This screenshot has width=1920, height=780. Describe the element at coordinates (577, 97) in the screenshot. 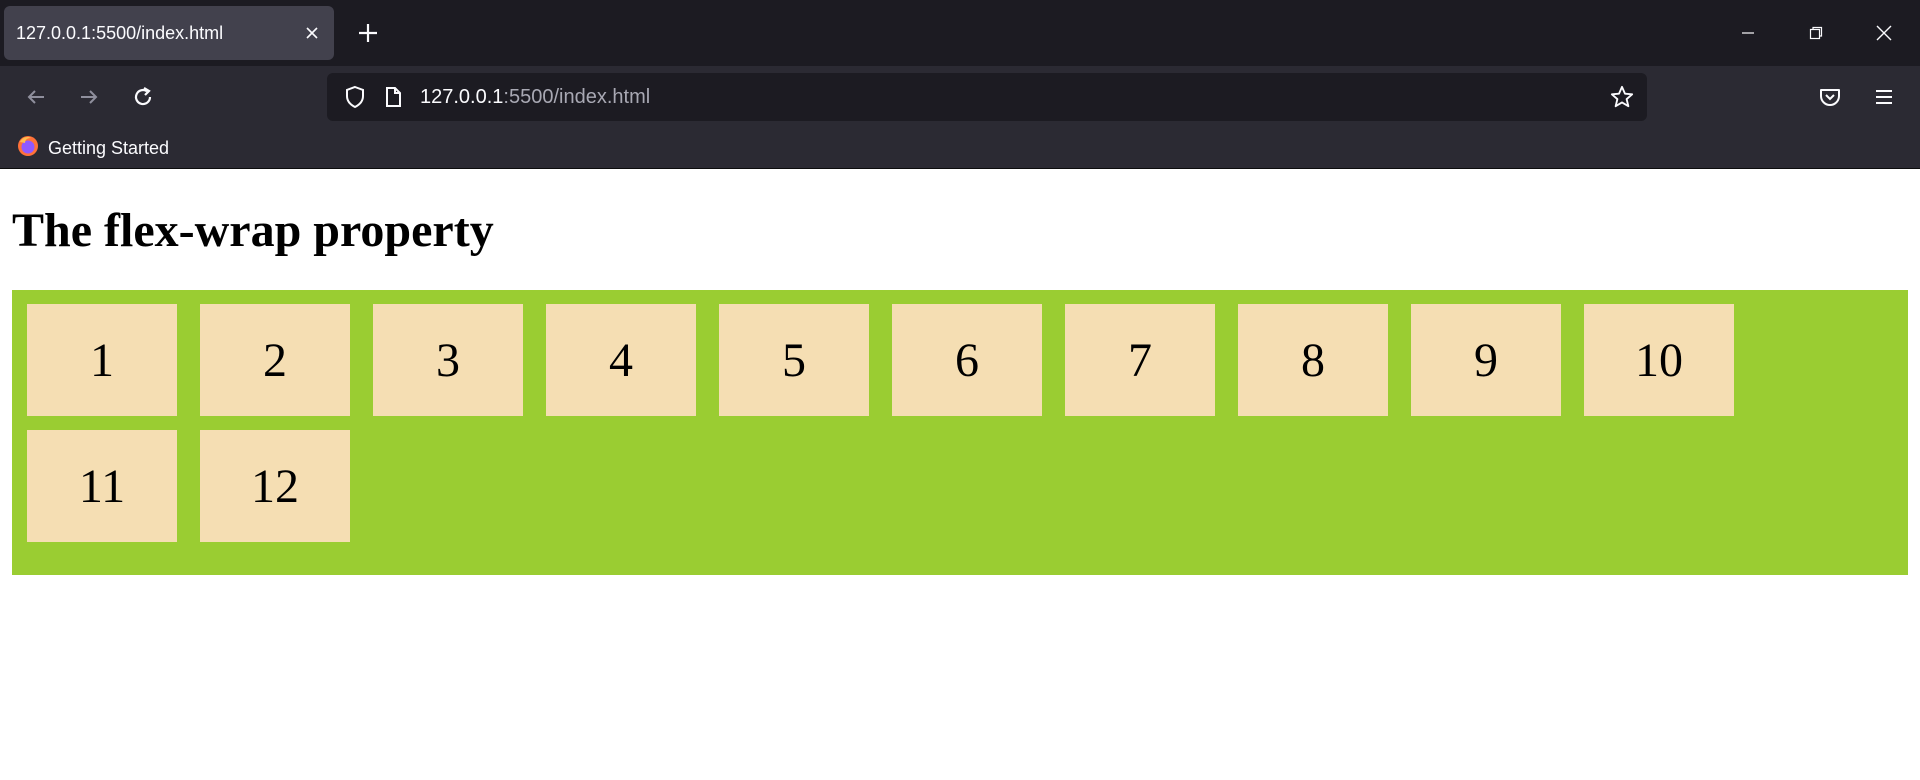

I see `url-path: :5500/index.html` at that location.